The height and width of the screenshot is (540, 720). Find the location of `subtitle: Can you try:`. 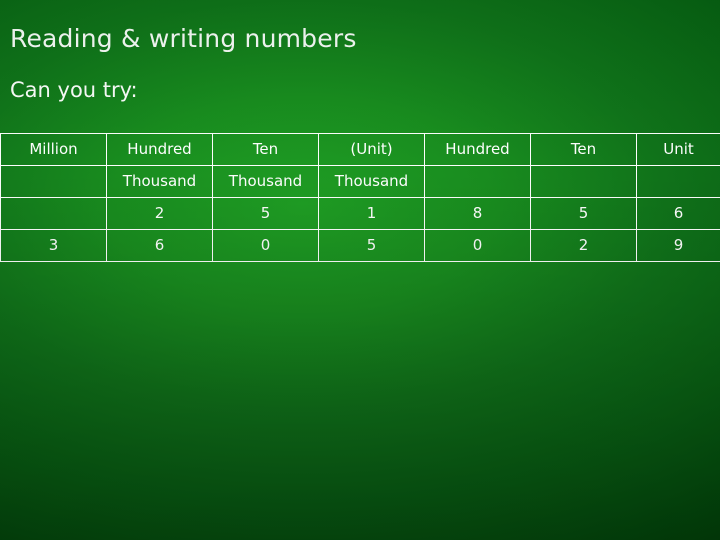

subtitle: Can you try: is located at coordinates (74, 90).